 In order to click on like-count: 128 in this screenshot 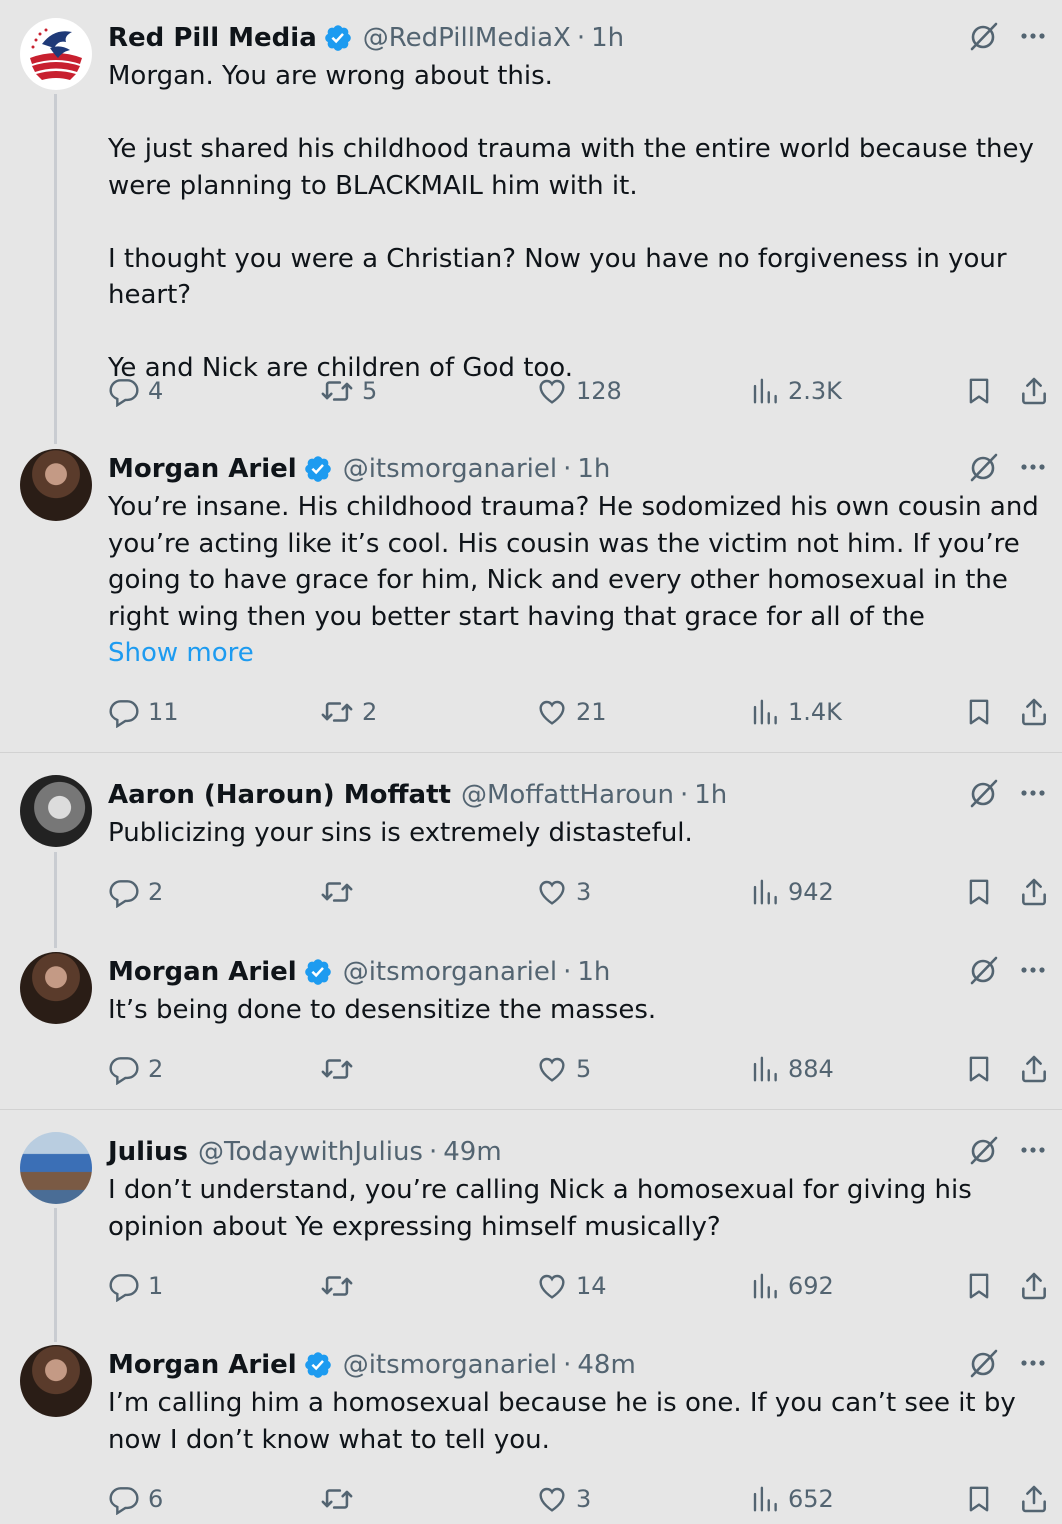, I will do `click(599, 391)`.